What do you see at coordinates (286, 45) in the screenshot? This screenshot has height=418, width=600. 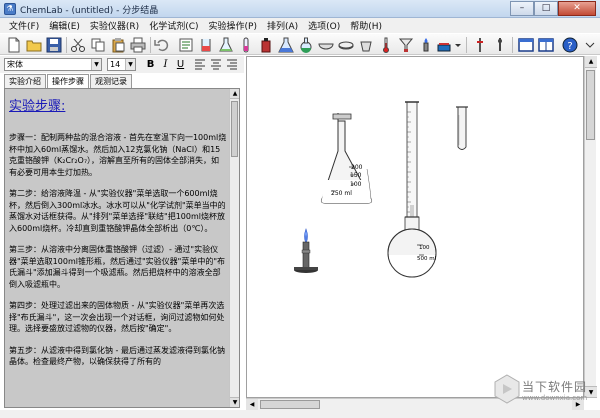 I see `conical-flask-icon` at bounding box center [286, 45].